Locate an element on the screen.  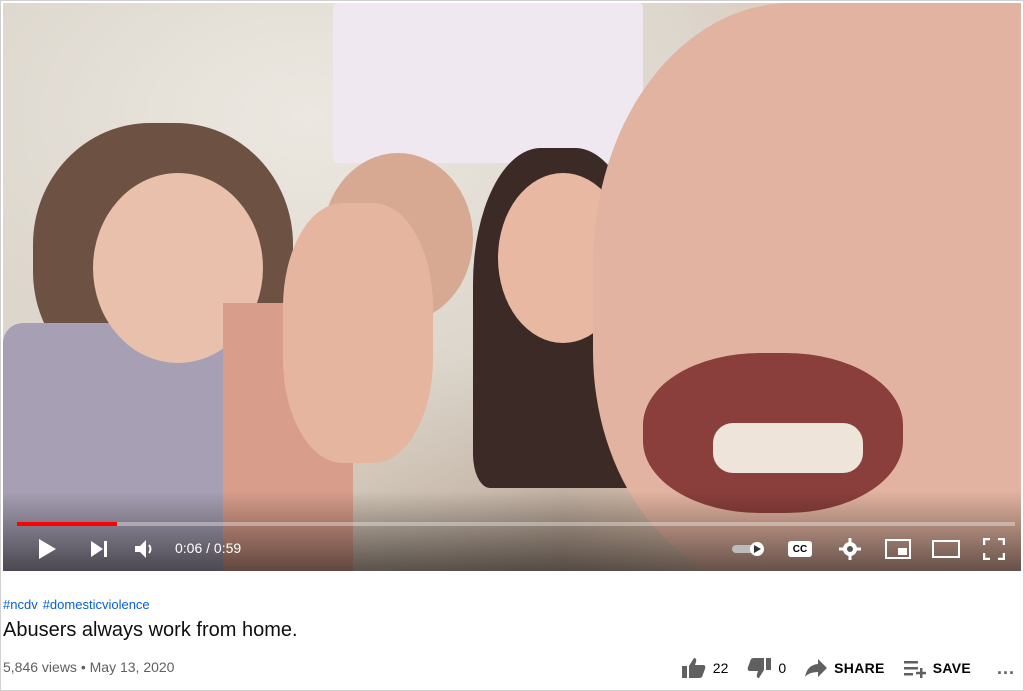
playlist-add-icon is located at coordinates (914, 669).